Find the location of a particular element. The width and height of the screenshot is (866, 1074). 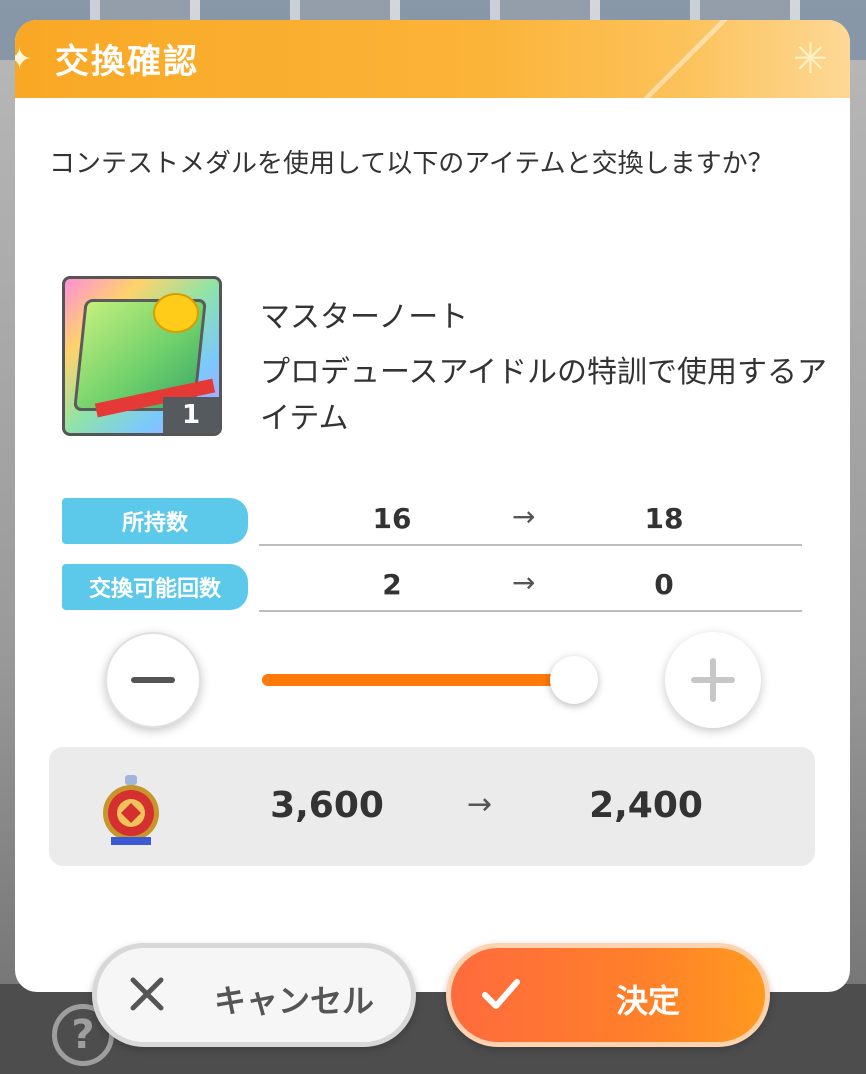

slider-thumb is located at coordinates (574, 680).